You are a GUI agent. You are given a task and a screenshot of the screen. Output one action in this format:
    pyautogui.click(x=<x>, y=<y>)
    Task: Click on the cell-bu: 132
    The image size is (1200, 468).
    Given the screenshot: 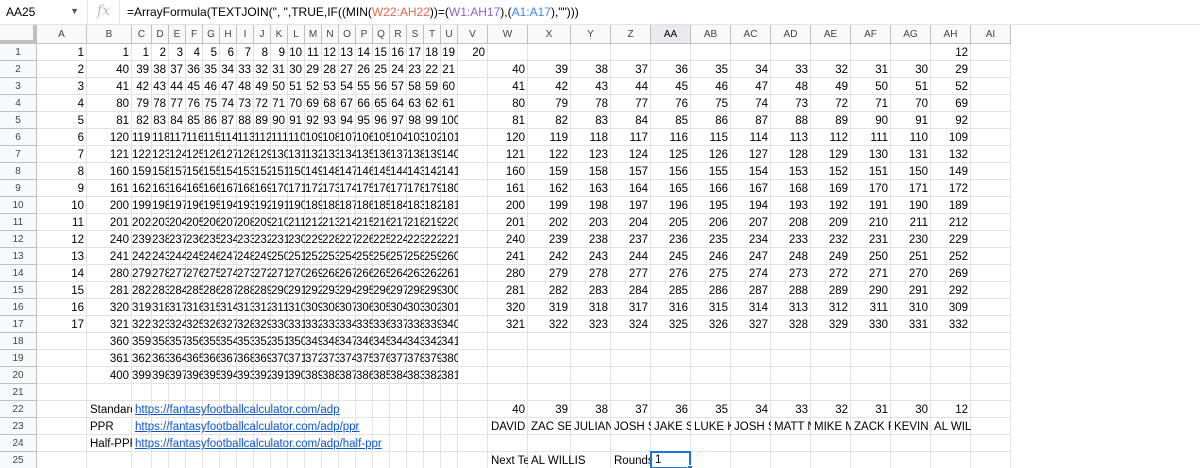 What is the action you would take?
    pyautogui.click(x=313, y=154)
    